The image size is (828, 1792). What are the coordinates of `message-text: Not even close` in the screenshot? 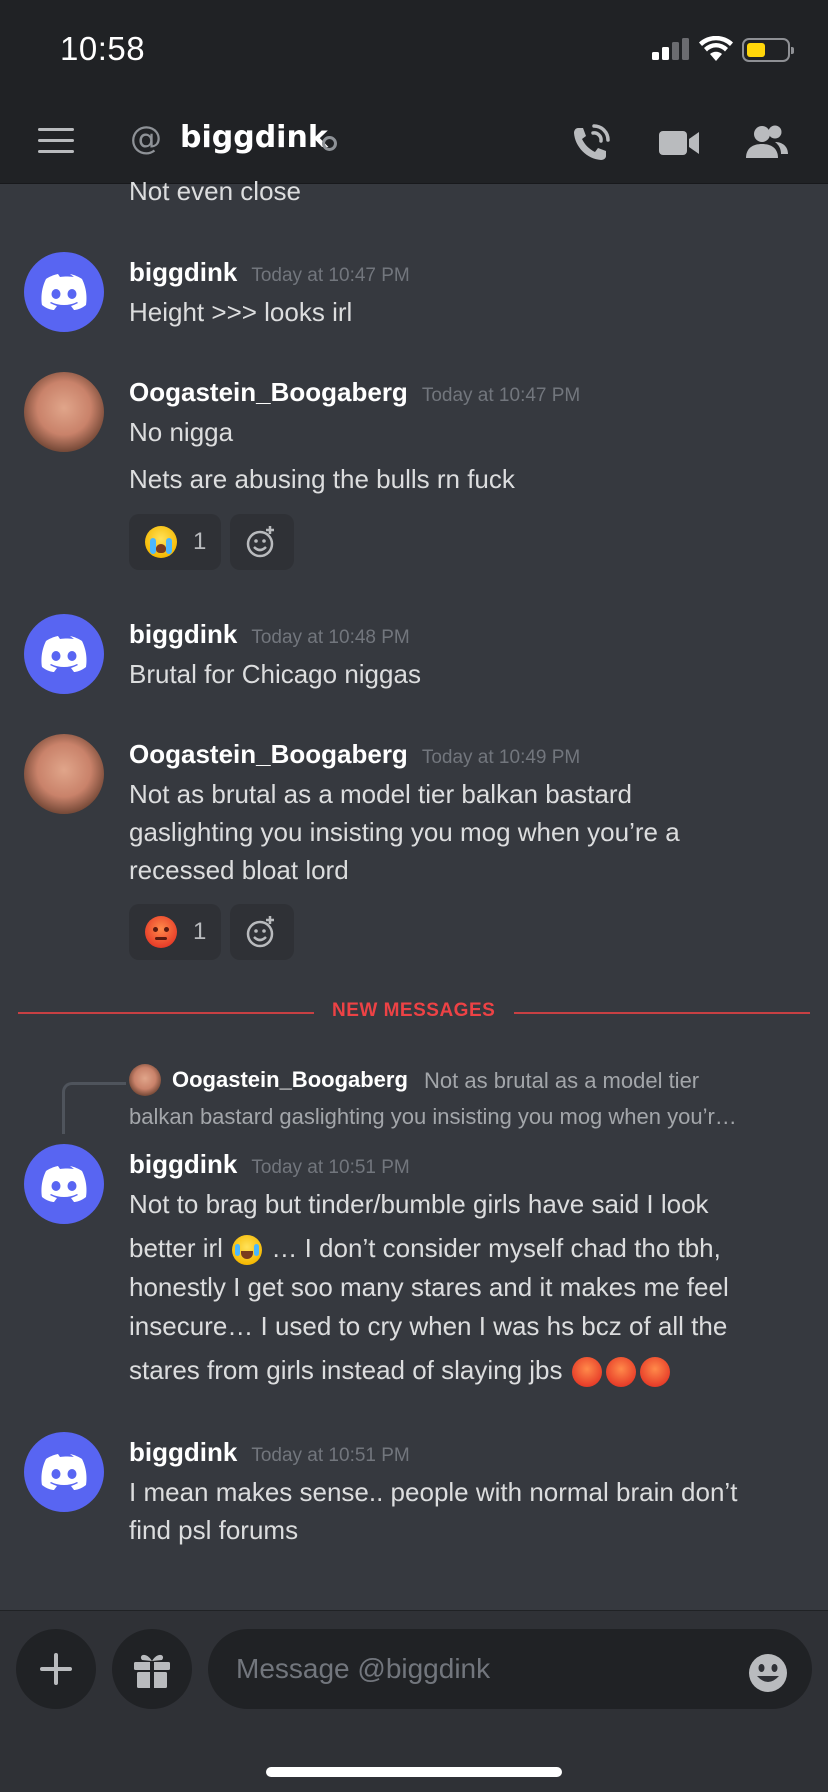 It's located at (215, 191).